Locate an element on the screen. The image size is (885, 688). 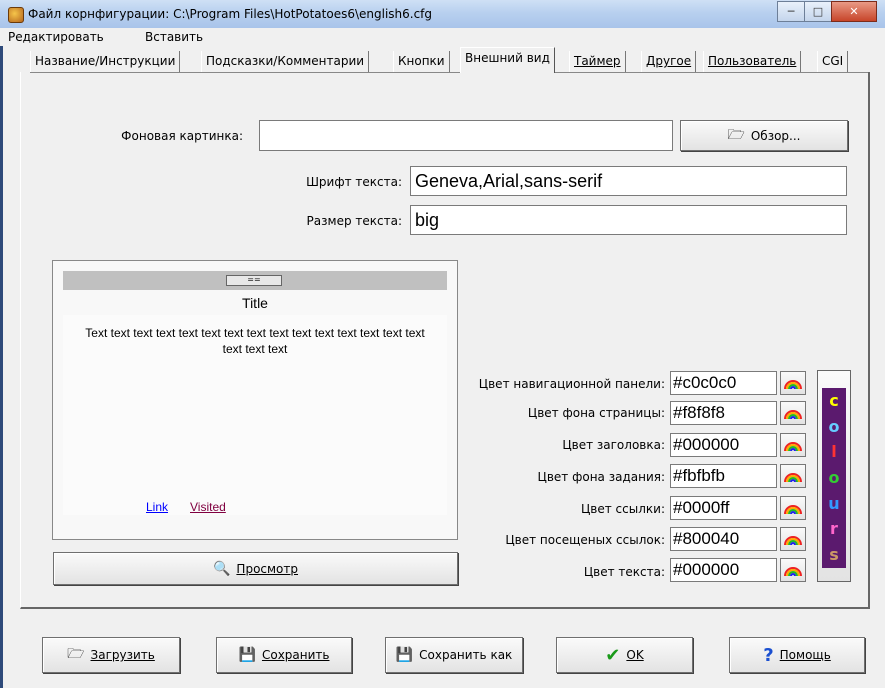
preview-nav-bar: == is located at coordinates (255, 280).